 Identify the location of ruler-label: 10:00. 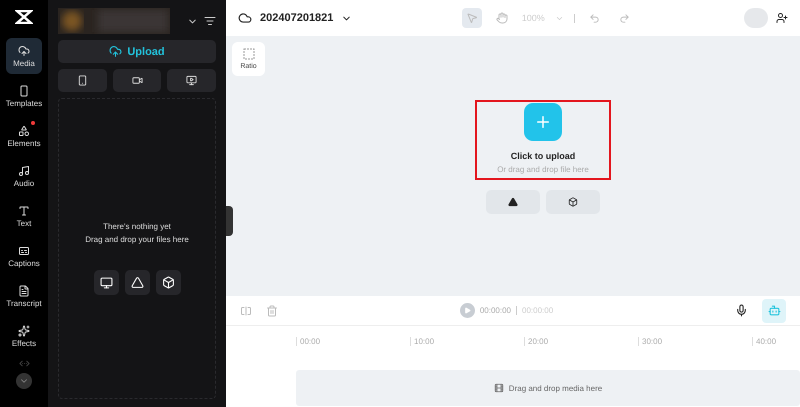
(467, 341).